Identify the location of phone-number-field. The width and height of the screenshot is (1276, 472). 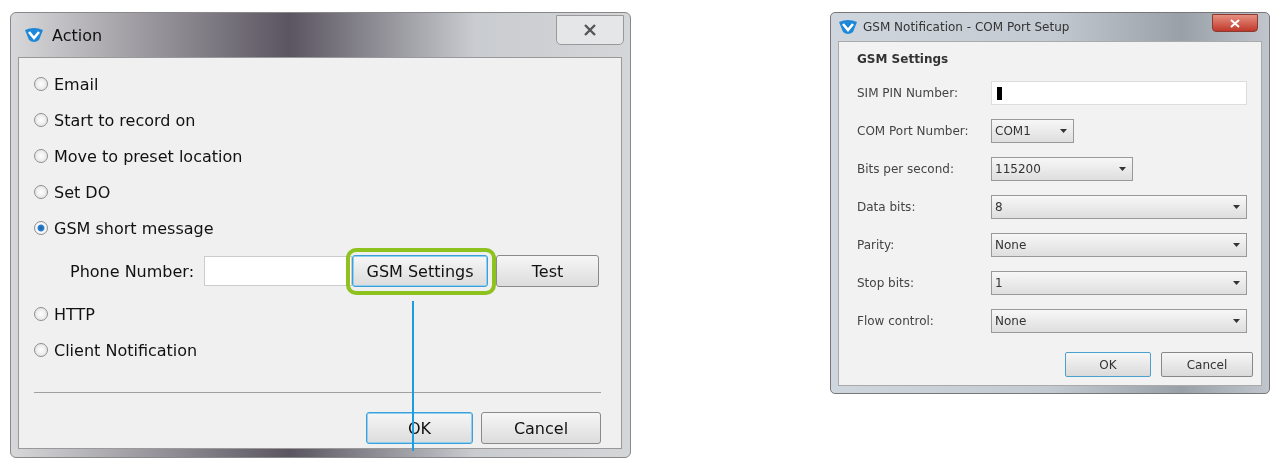
(278, 271).